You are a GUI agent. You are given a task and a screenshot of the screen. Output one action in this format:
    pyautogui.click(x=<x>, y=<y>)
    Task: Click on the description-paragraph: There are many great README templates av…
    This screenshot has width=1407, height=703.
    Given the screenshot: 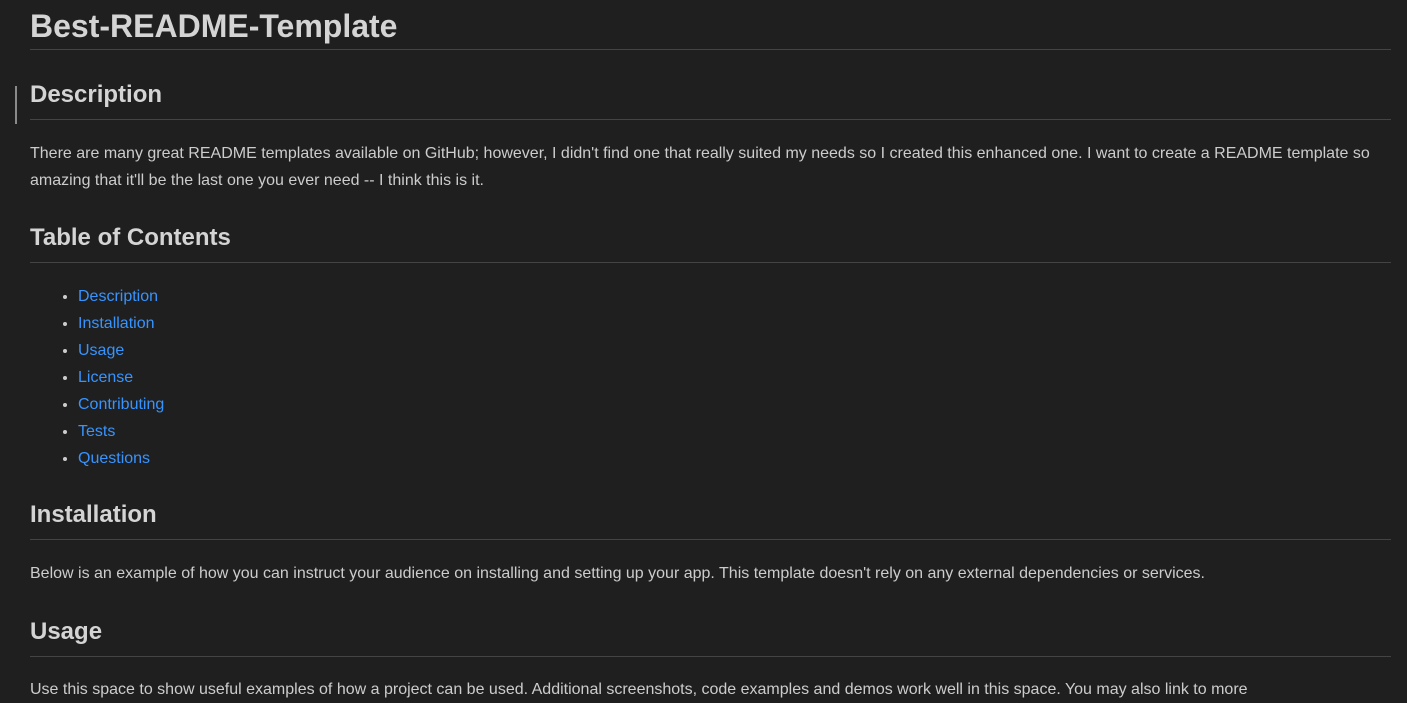 What is the action you would take?
    pyautogui.click(x=700, y=167)
    